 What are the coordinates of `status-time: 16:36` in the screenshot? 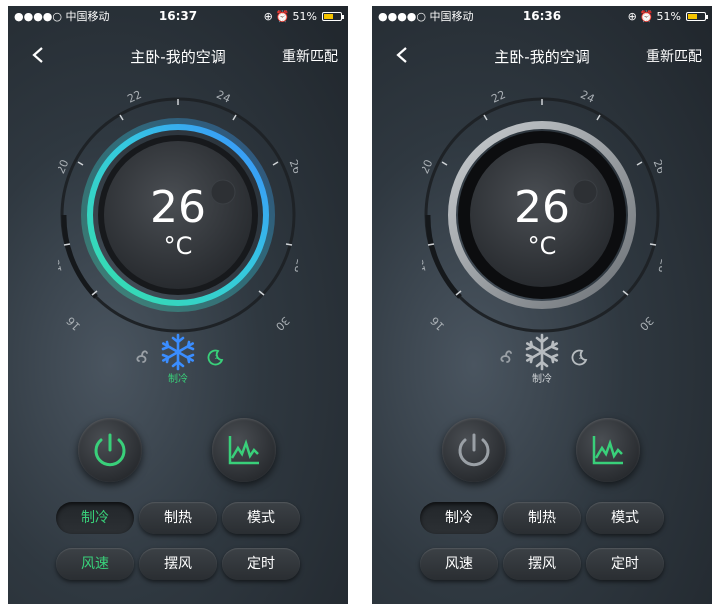 It's located at (542, 16).